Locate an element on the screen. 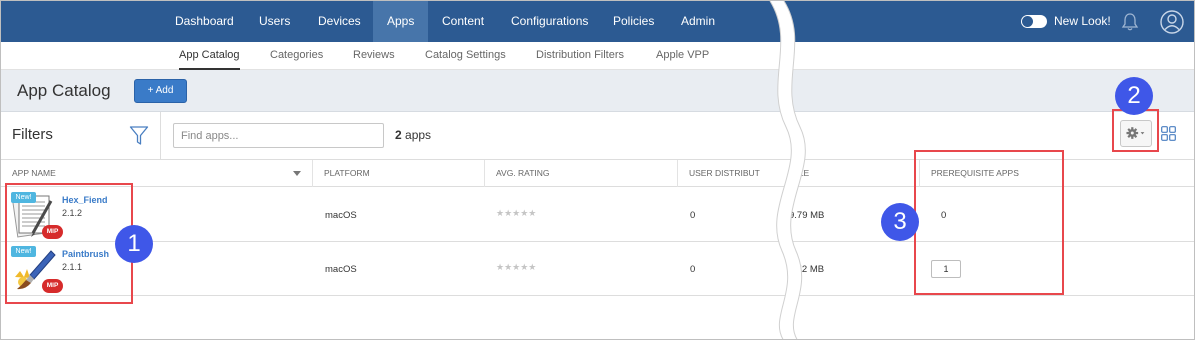 The width and height of the screenshot is (1195, 340). nav-content: Content is located at coordinates (463, 21).